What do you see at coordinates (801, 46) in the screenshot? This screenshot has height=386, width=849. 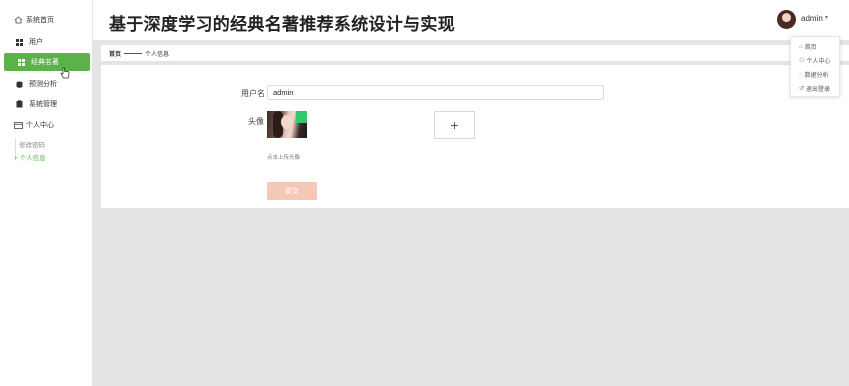 I see `home-icon: ⌂` at bounding box center [801, 46].